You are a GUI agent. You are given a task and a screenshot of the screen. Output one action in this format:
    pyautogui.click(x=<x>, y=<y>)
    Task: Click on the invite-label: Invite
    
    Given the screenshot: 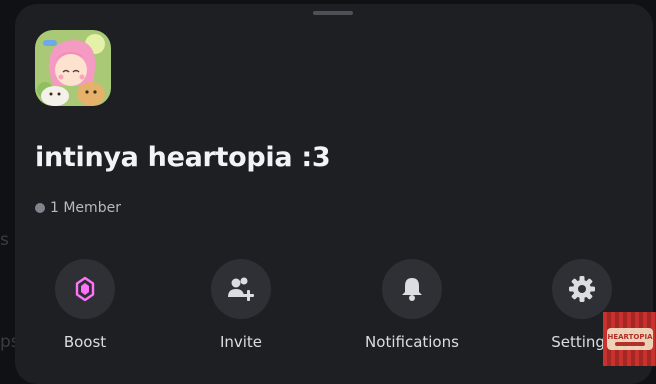 What is the action you would take?
    pyautogui.click(x=241, y=342)
    